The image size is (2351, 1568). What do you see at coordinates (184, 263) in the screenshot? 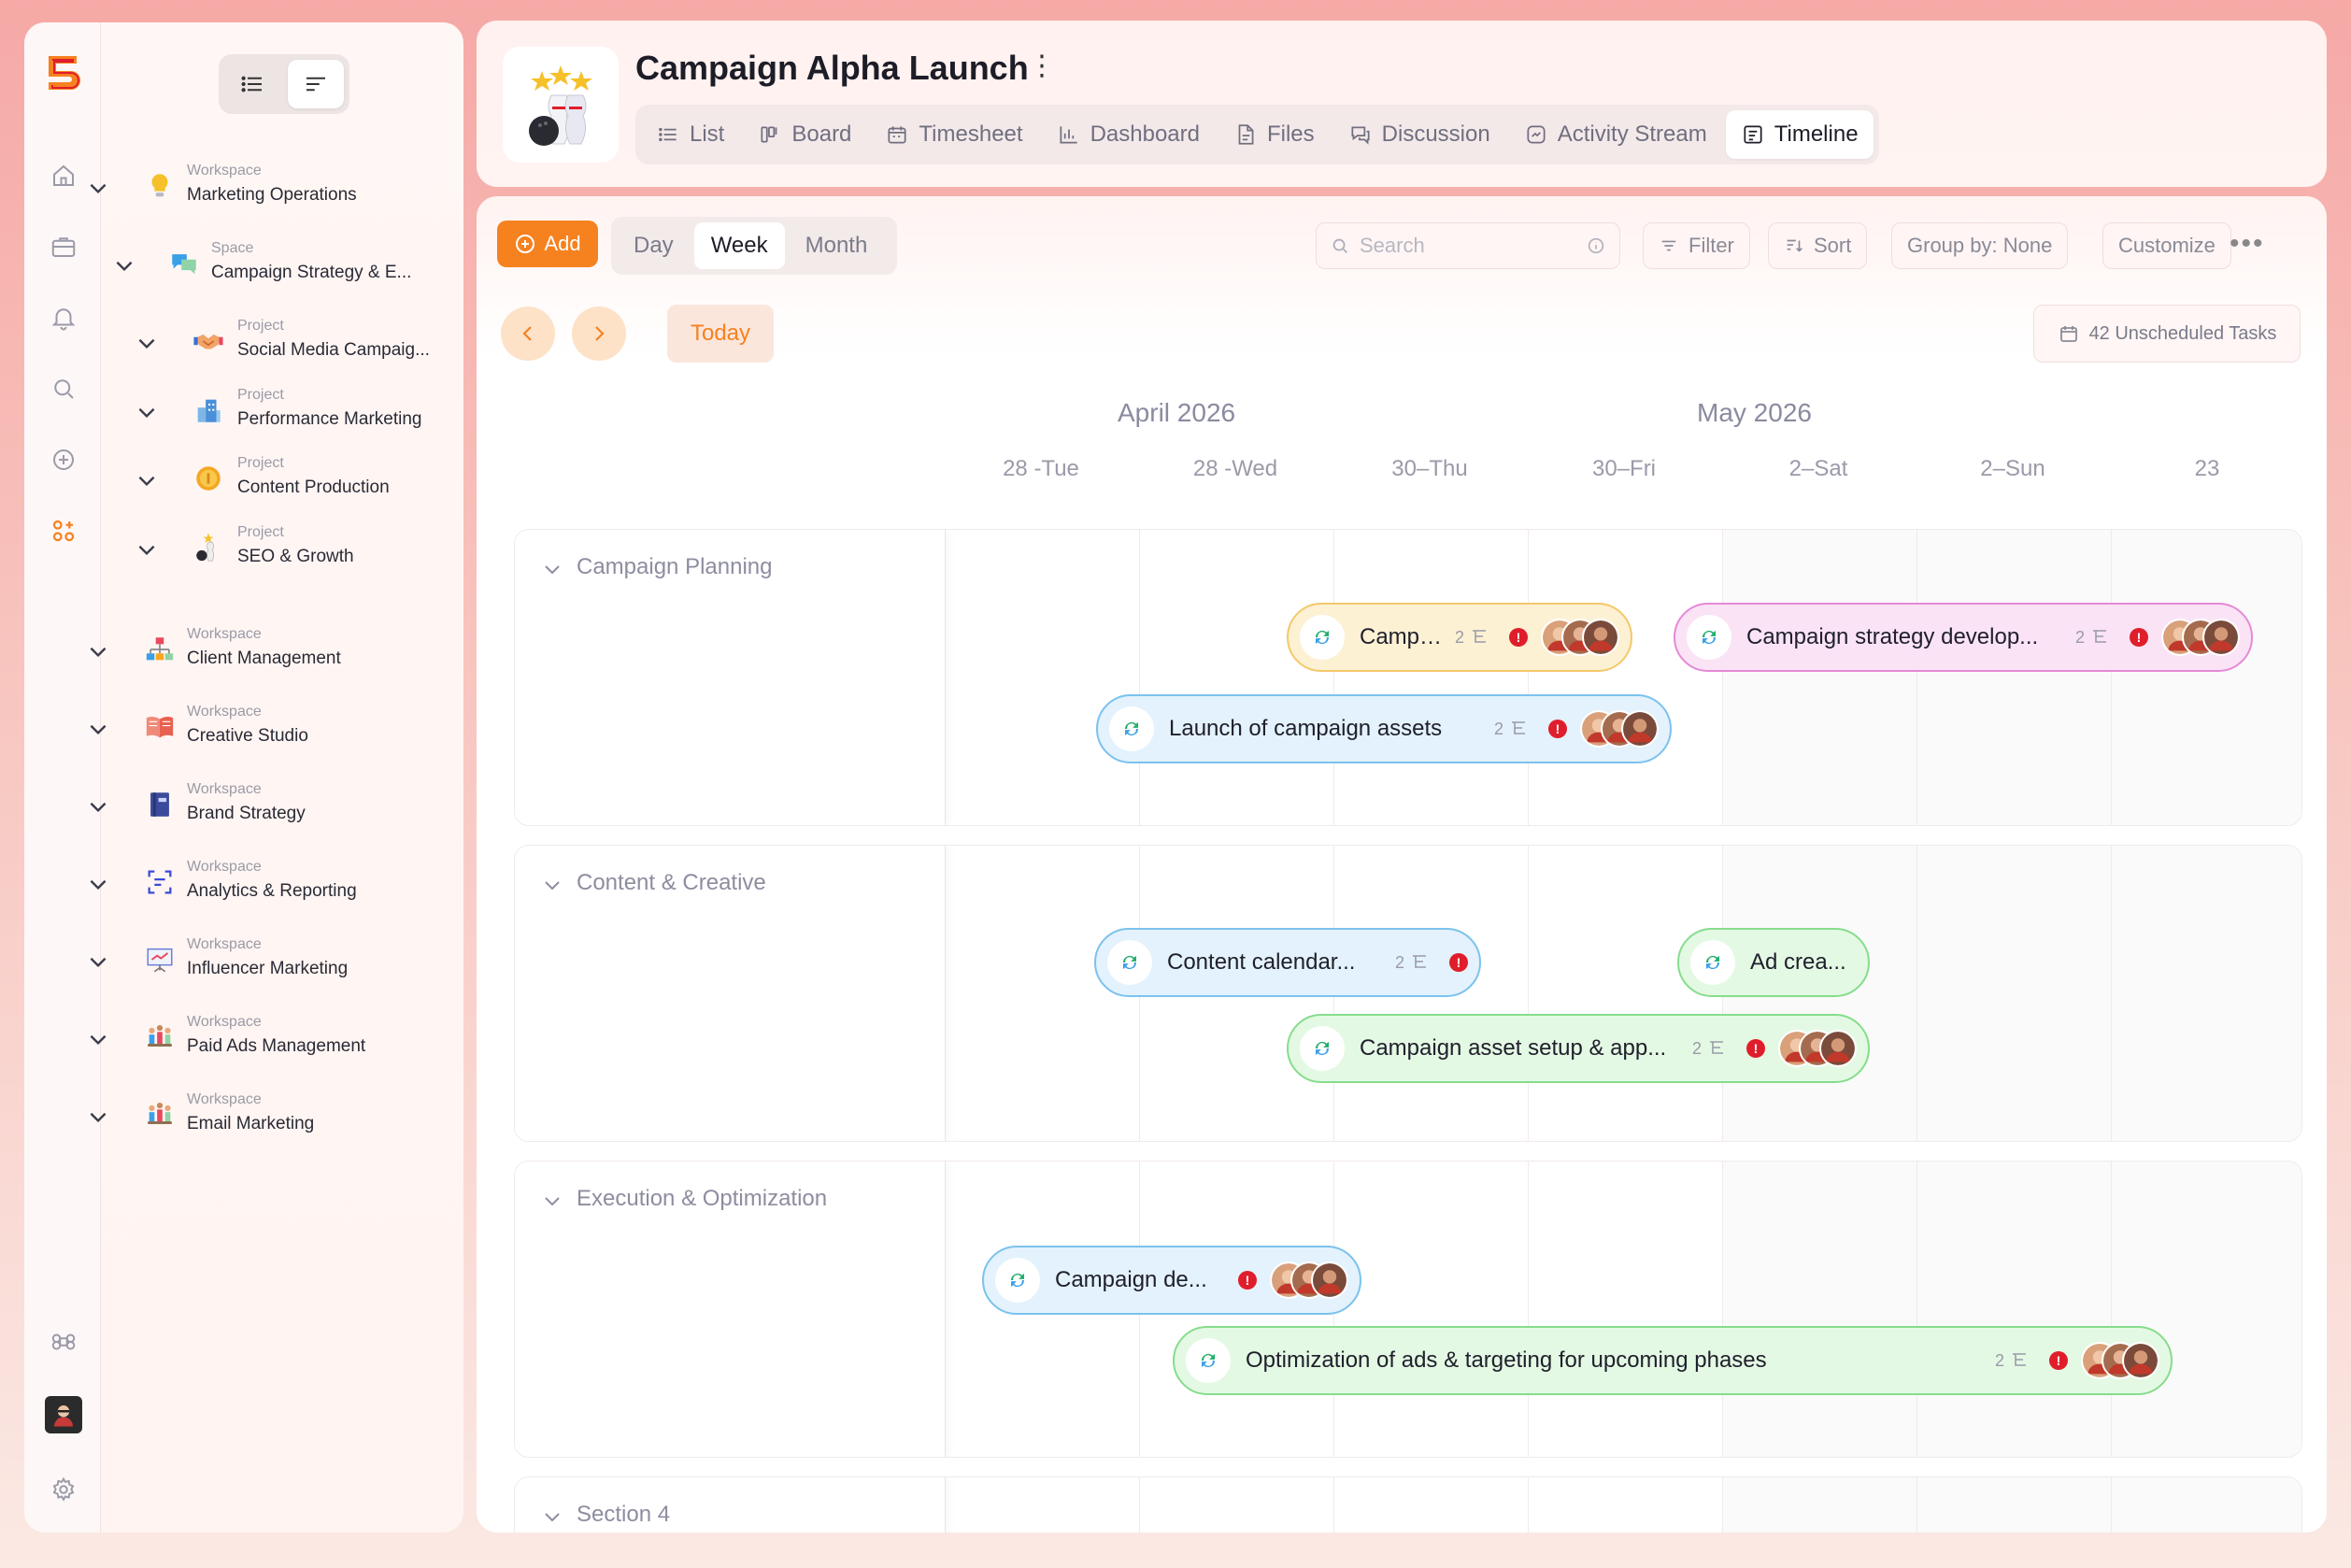
I see `chat-bubbles-icon` at bounding box center [184, 263].